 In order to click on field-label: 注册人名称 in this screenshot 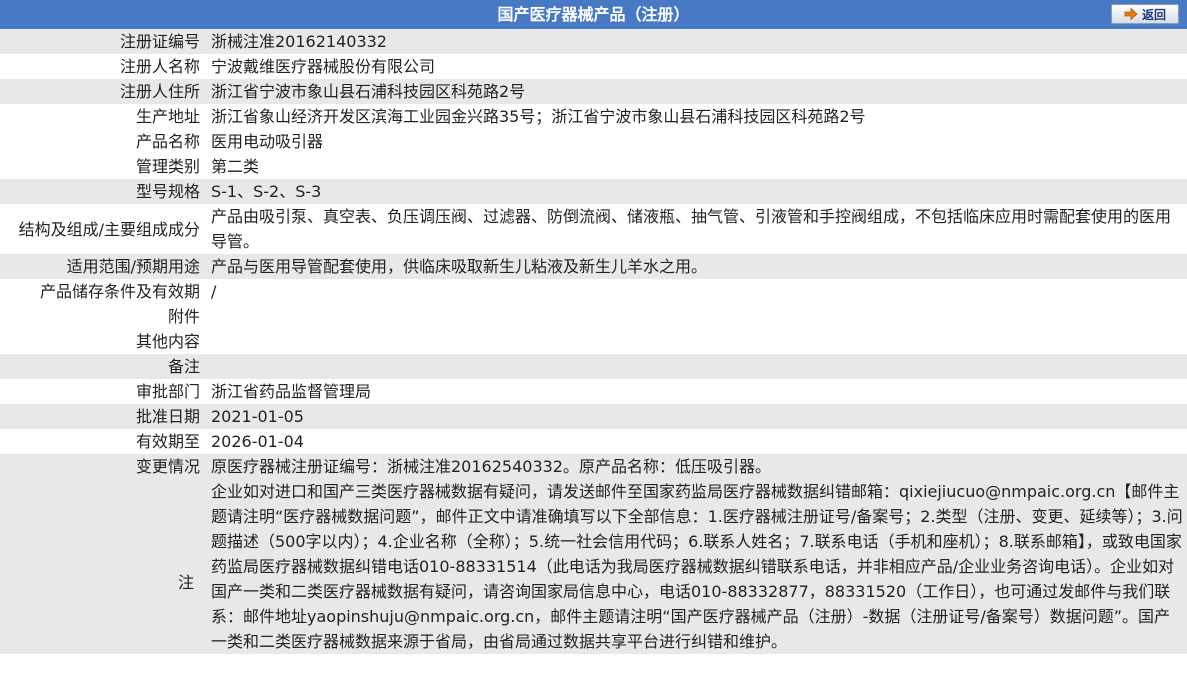, I will do `click(102, 66)`.